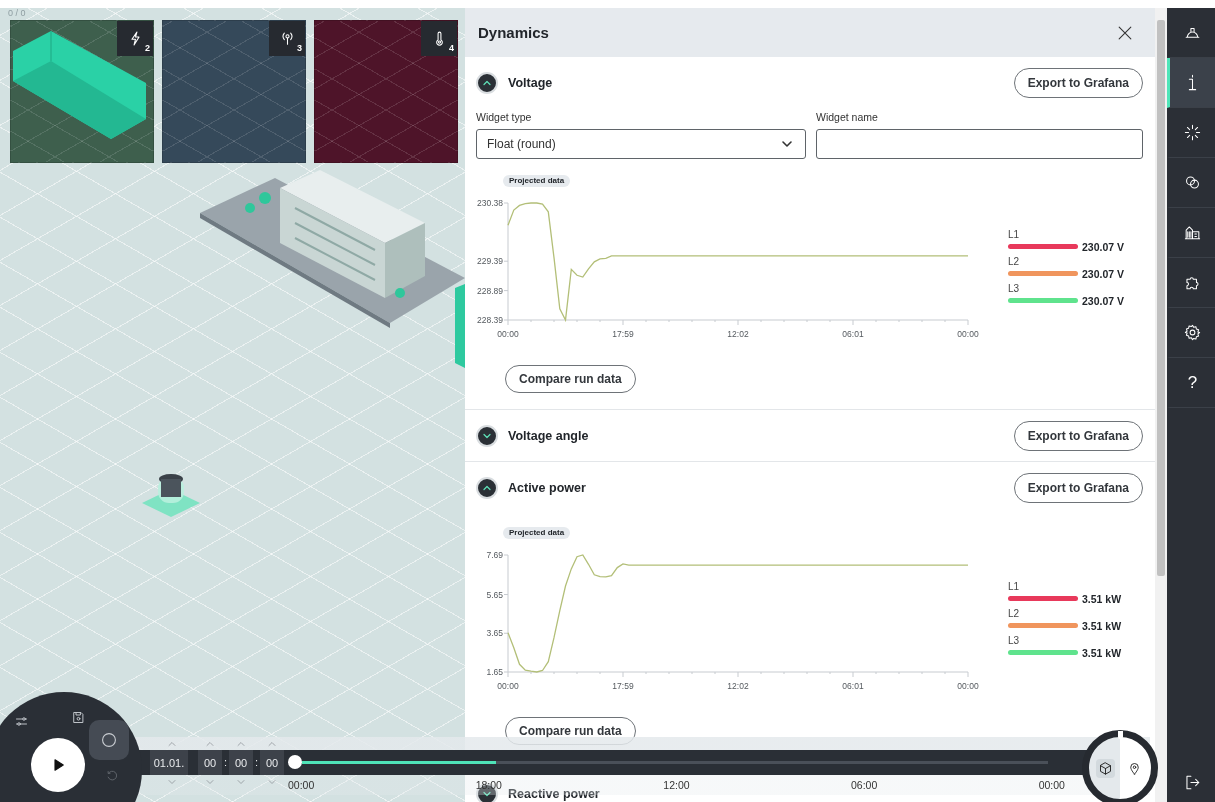  What do you see at coordinates (522, 144) in the screenshot?
I see `dropdown-value: Float (round)` at bounding box center [522, 144].